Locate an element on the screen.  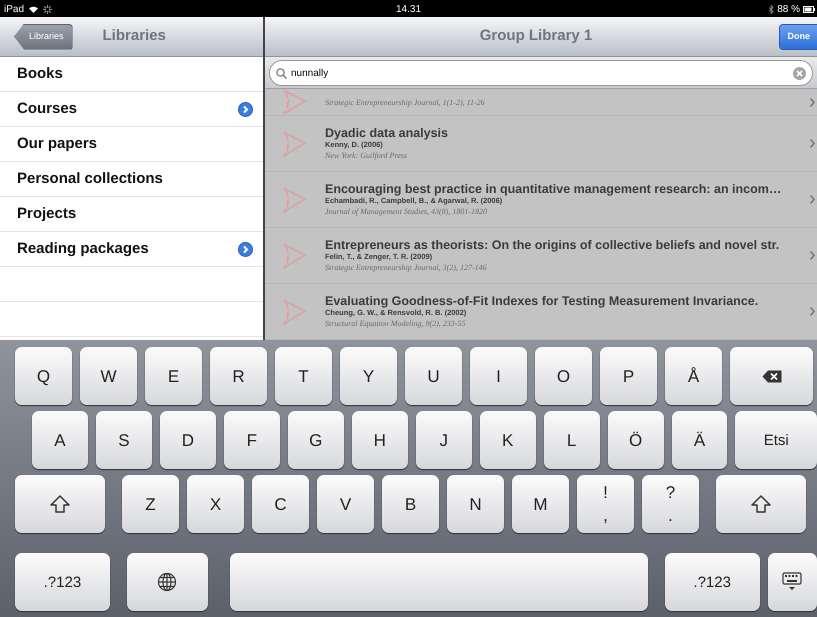
key: W is located at coordinates (108, 376).